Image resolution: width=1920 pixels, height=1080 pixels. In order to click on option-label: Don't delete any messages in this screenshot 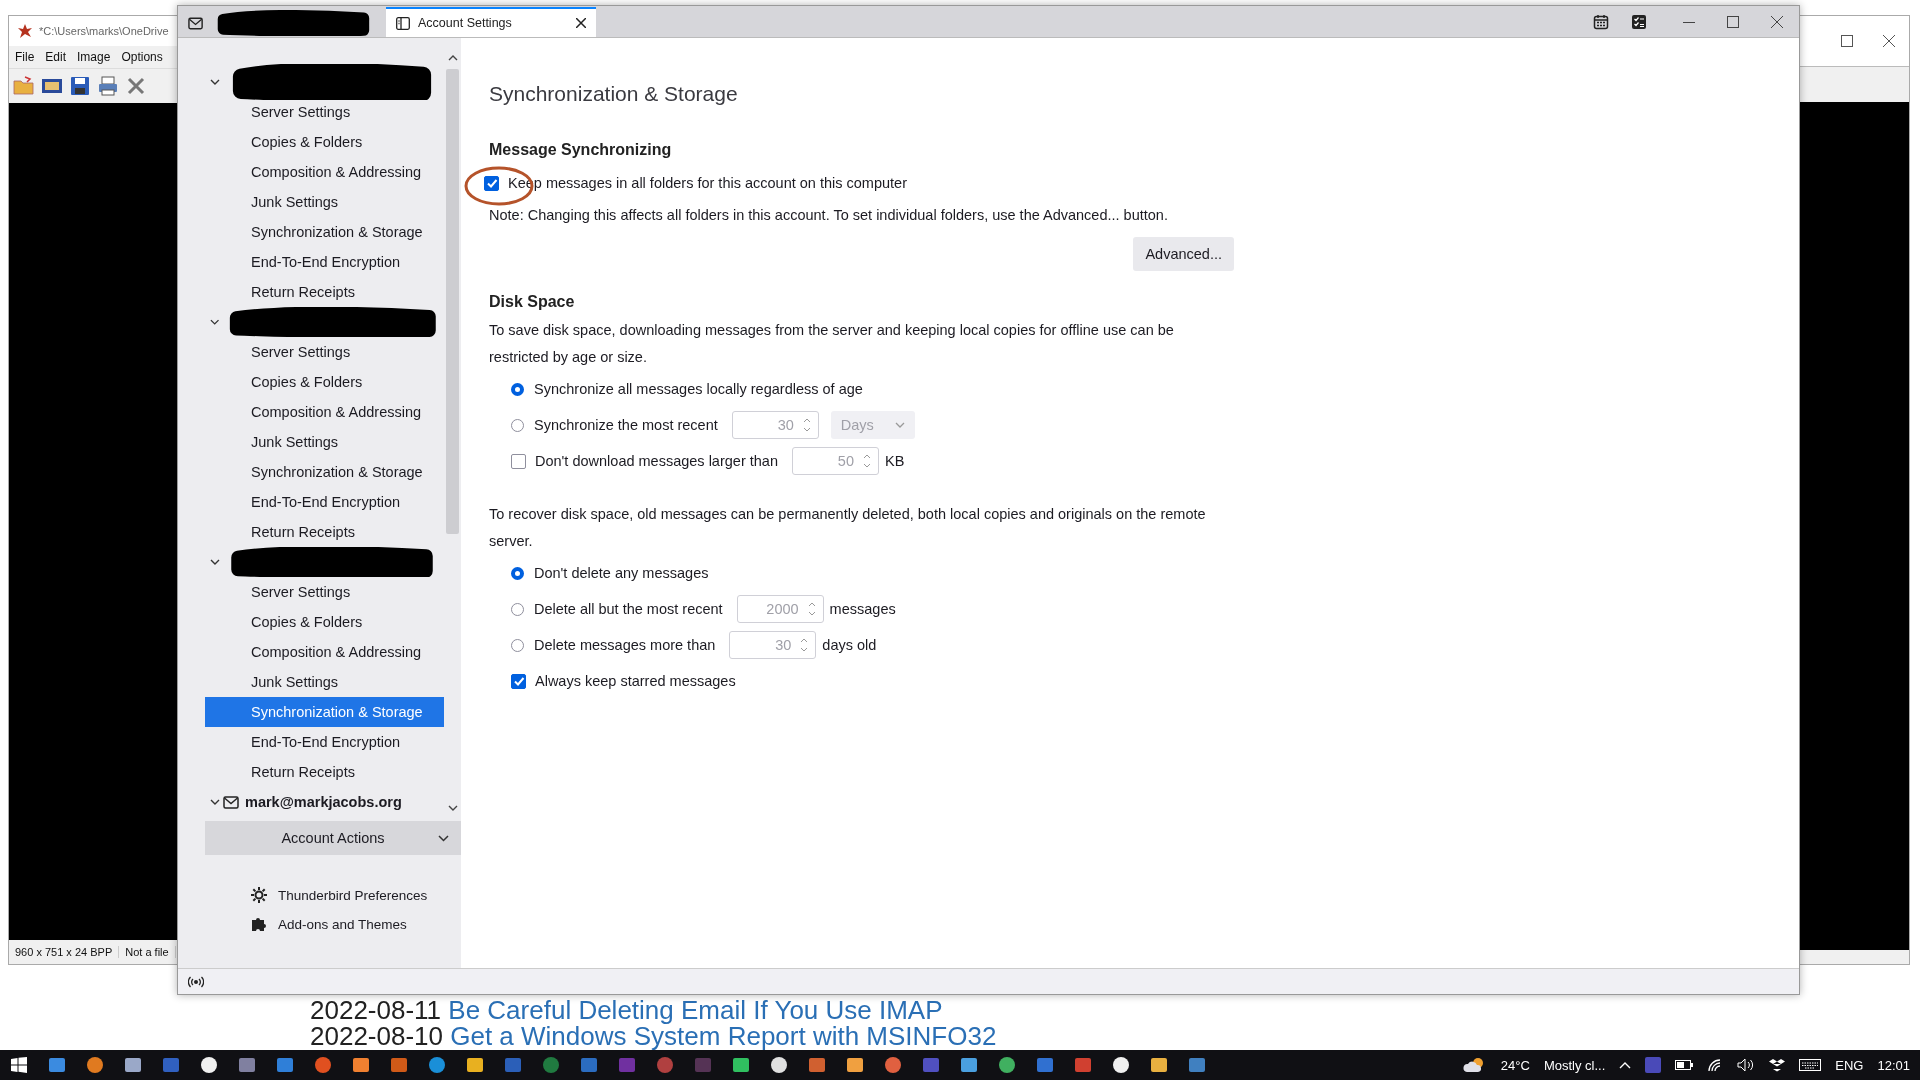, I will do `click(621, 573)`.